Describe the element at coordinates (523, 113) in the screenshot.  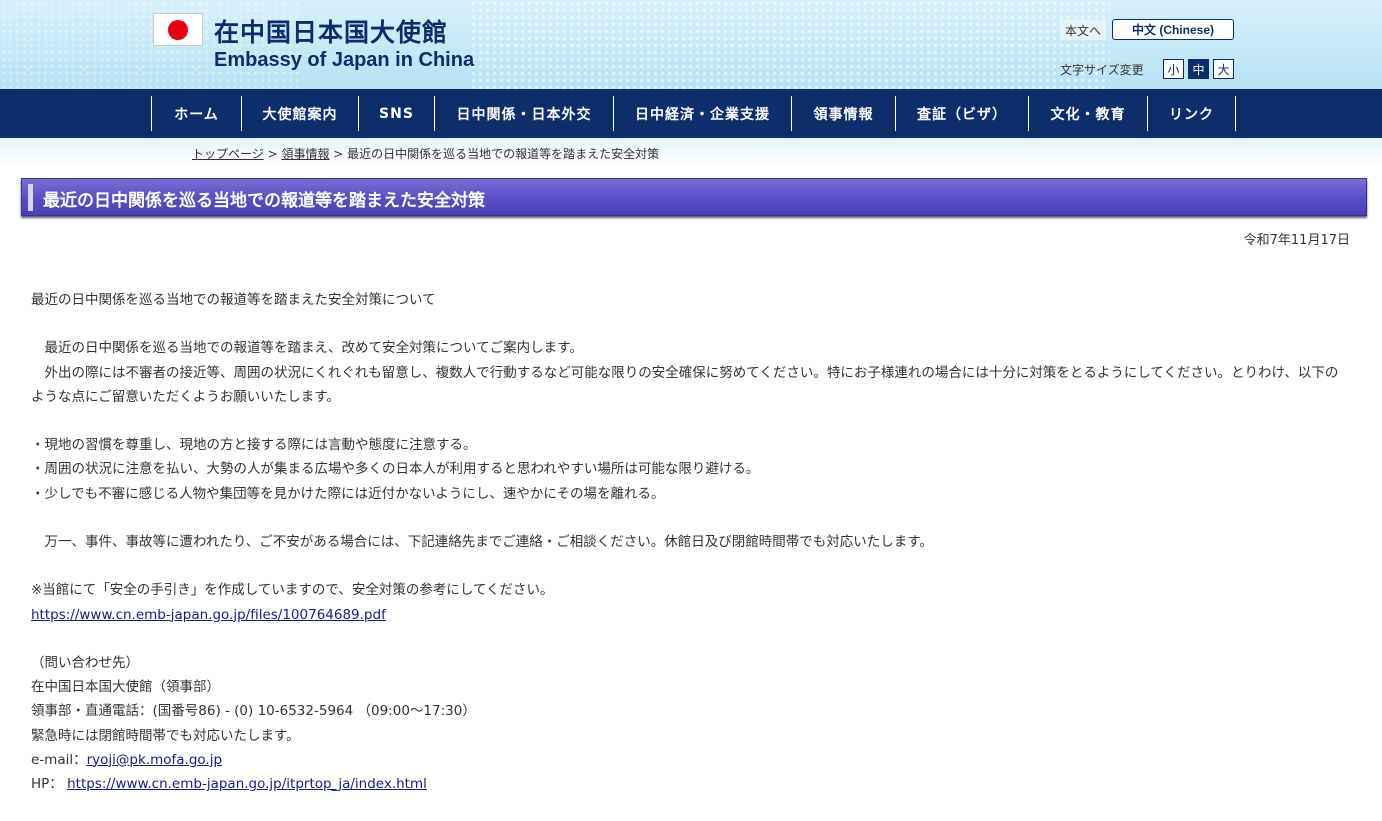
I see `nav-item-japan-china-relations: 日中関係・日本外交` at that location.